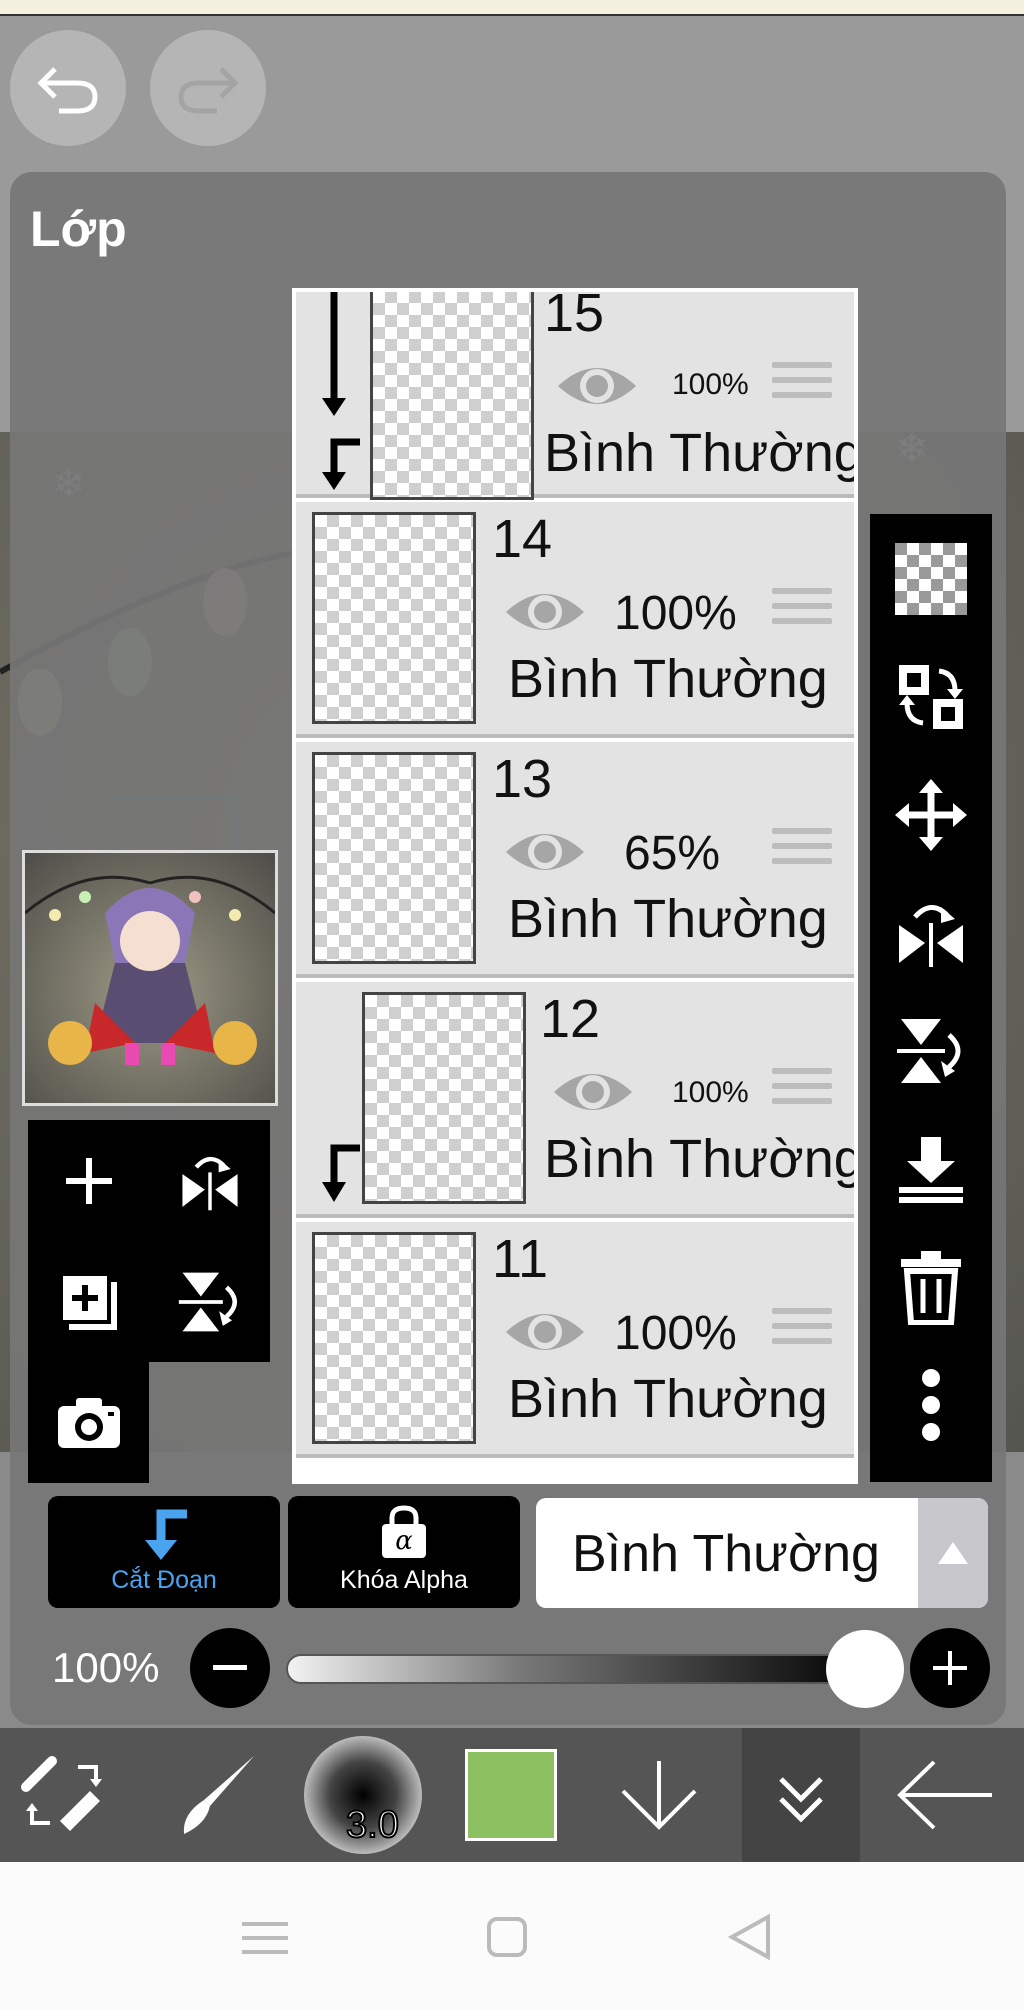 Image resolution: width=1024 pixels, height=2010 pixels. I want to click on alpha-symbol: α, so click(404, 1541).